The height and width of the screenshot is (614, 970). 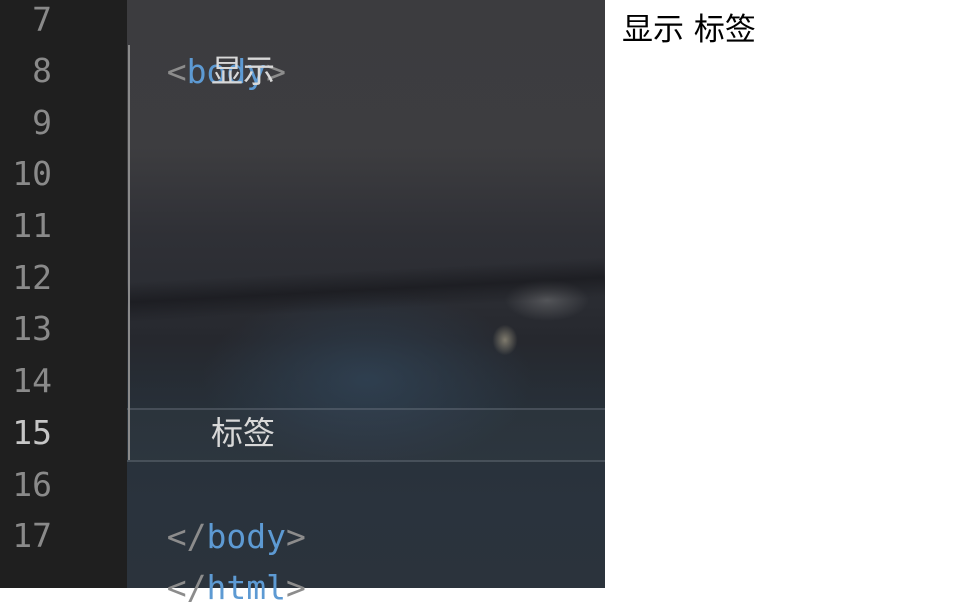 What do you see at coordinates (176, 71) in the screenshot?
I see `tag-bracket-open: <` at bounding box center [176, 71].